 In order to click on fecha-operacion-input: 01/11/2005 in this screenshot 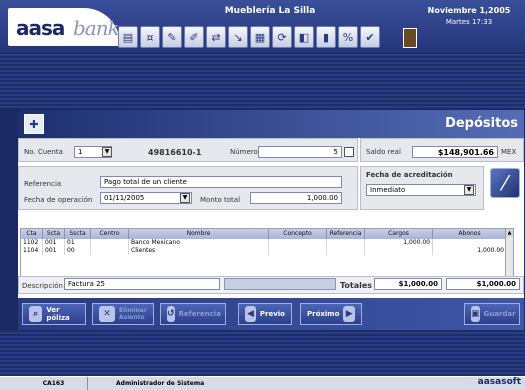, I will do `click(146, 198)`.